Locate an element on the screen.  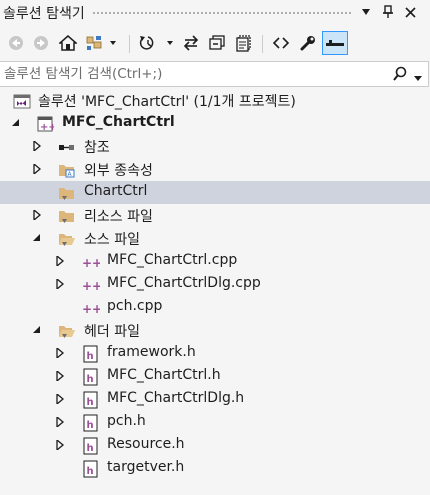
tree-item-header-file: h MFC_ChartCtrl.h is located at coordinates (215, 376).